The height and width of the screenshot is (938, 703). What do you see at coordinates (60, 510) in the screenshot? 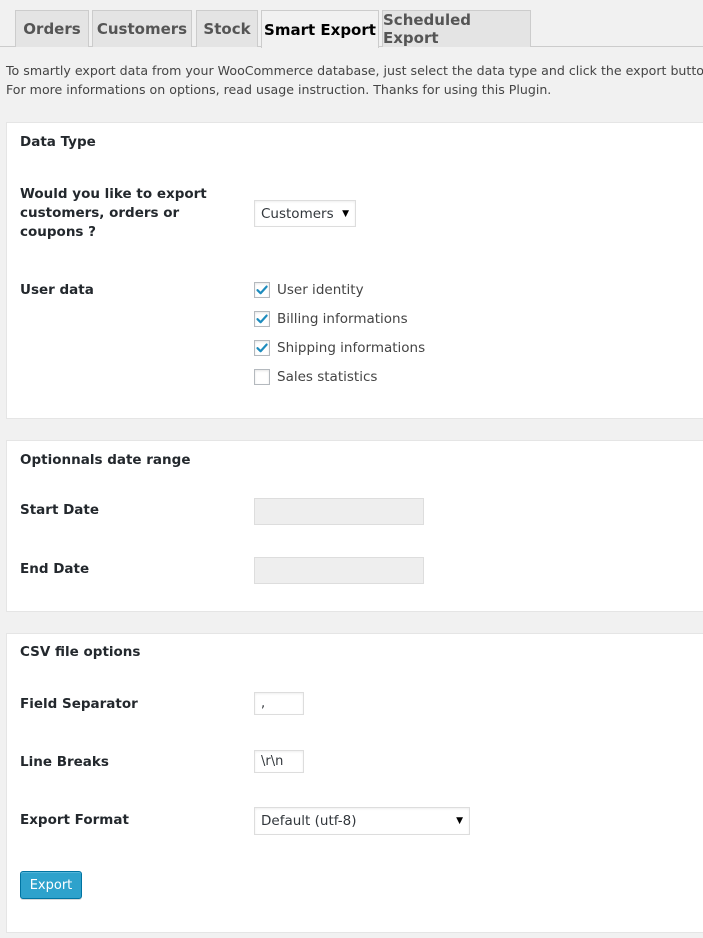
I see `start-date-label: Start Date` at bounding box center [60, 510].